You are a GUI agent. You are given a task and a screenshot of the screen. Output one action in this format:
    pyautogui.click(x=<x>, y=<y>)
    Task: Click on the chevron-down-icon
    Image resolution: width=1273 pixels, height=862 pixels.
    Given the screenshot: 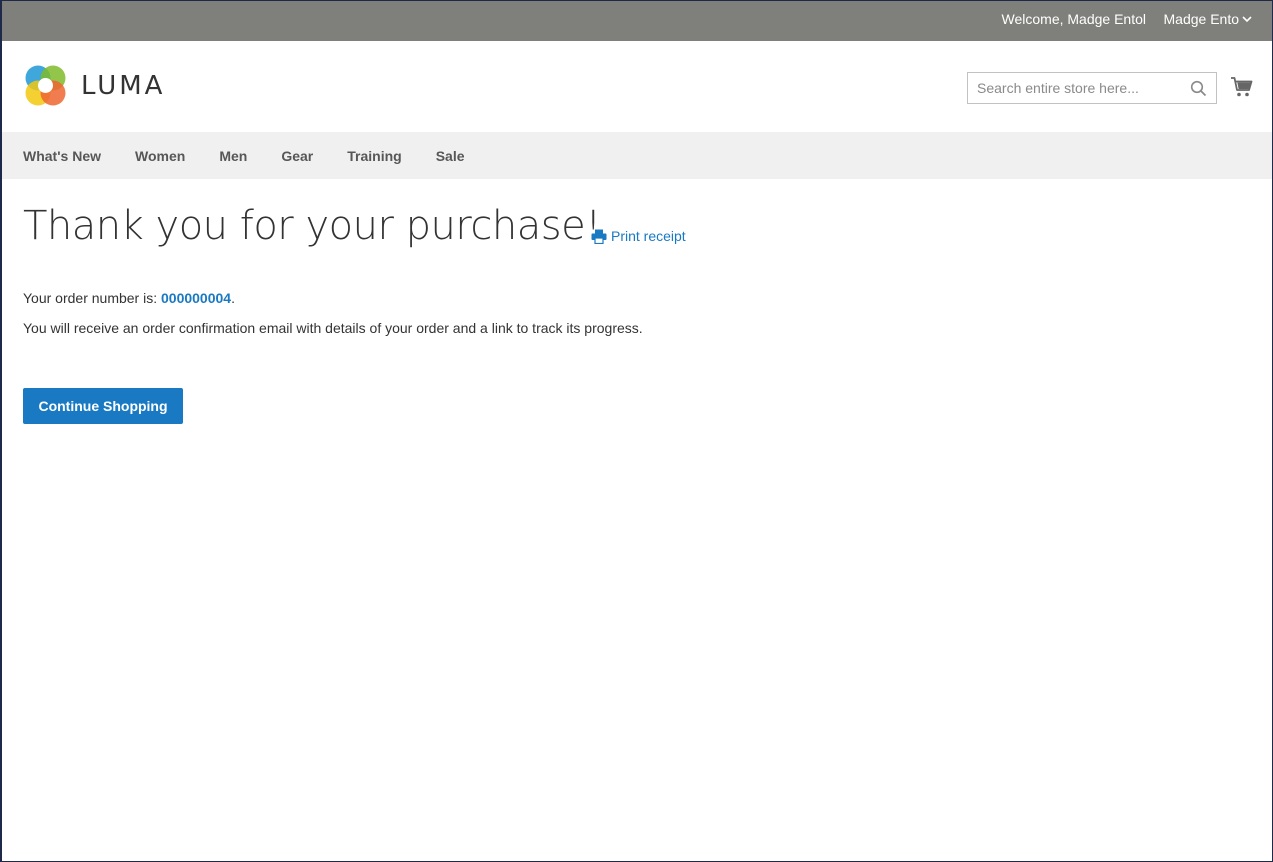 What is the action you would take?
    pyautogui.click(x=1247, y=19)
    